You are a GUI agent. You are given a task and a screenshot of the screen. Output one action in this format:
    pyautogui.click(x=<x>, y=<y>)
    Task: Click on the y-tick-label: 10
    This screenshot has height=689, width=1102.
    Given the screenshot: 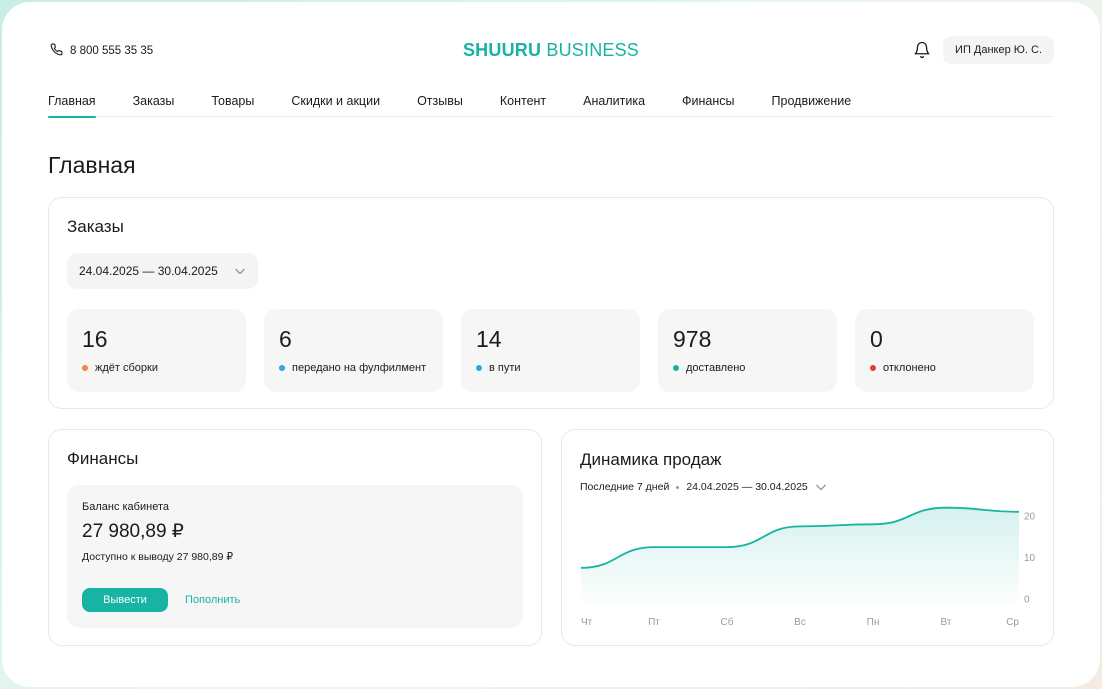 What is the action you would take?
    pyautogui.click(x=1030, y=558)
    